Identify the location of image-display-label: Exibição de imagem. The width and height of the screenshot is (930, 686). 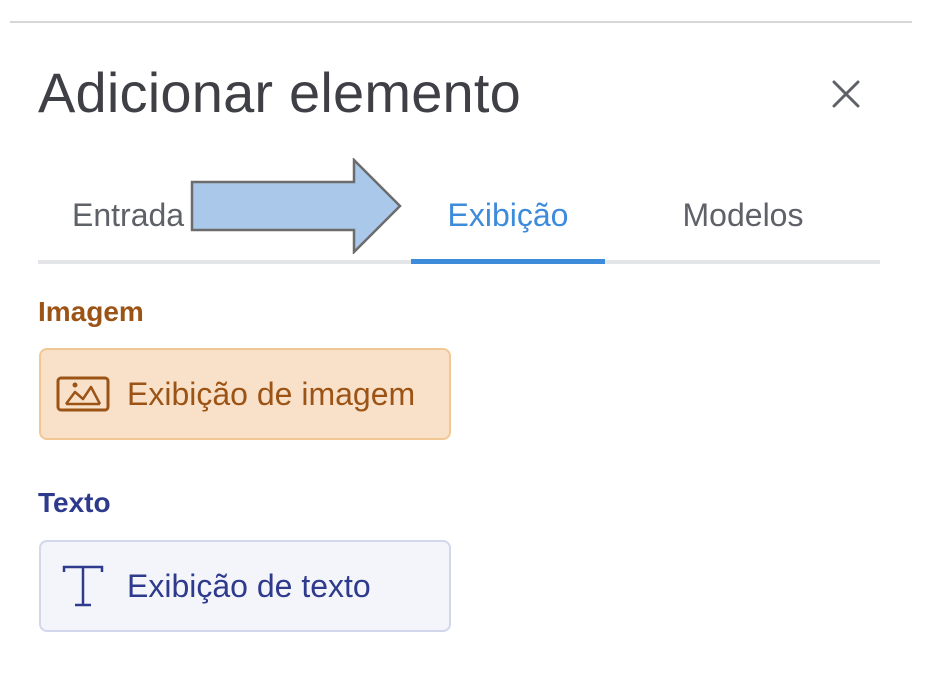
(271, 393).